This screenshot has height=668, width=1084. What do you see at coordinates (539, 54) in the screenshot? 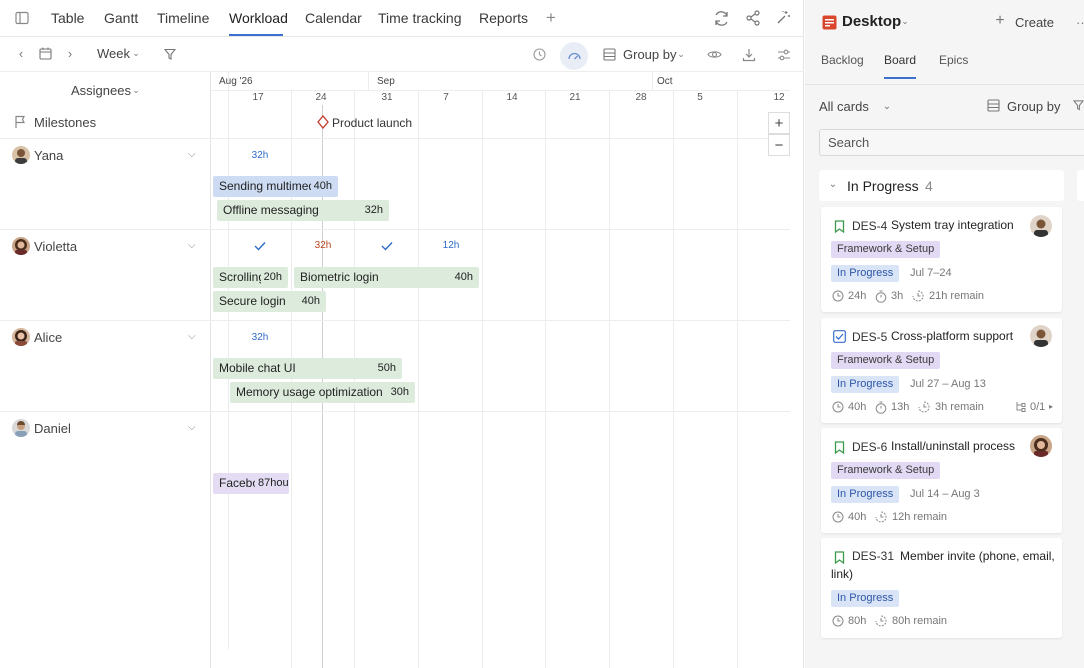
I see `history-icon` at bounding box center [539, 54].